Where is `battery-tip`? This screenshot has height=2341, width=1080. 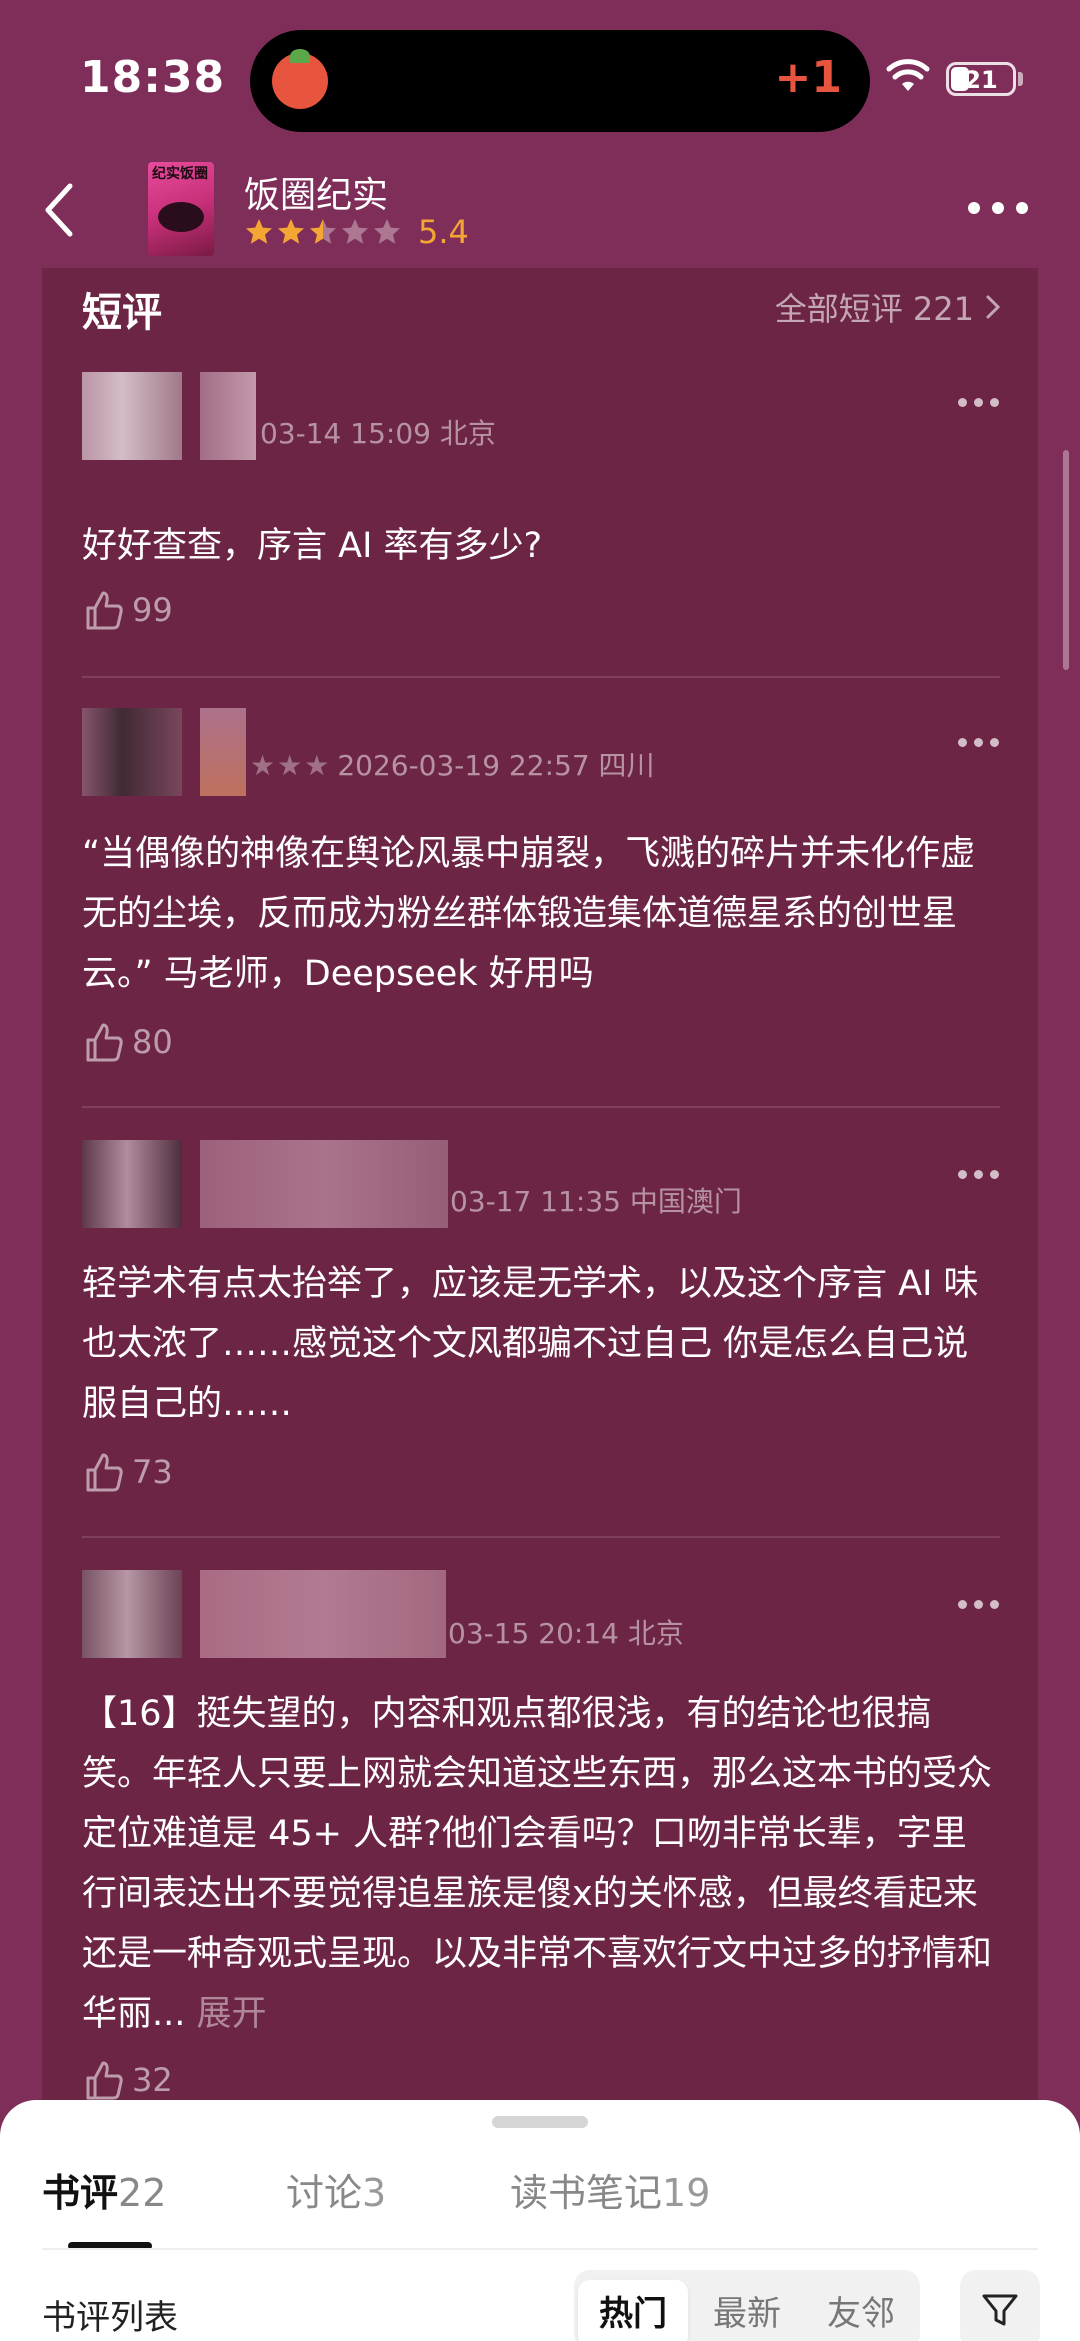 battery-tip is located at coordinates (1020, 79).